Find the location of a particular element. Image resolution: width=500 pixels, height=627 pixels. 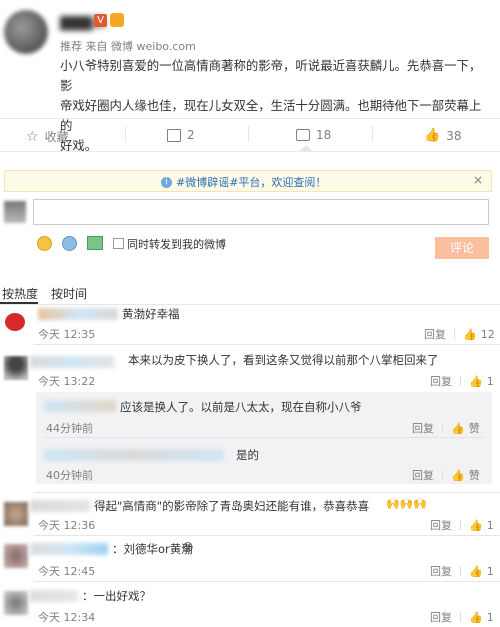

like-count: 38 is located at coordinates (454, 135).